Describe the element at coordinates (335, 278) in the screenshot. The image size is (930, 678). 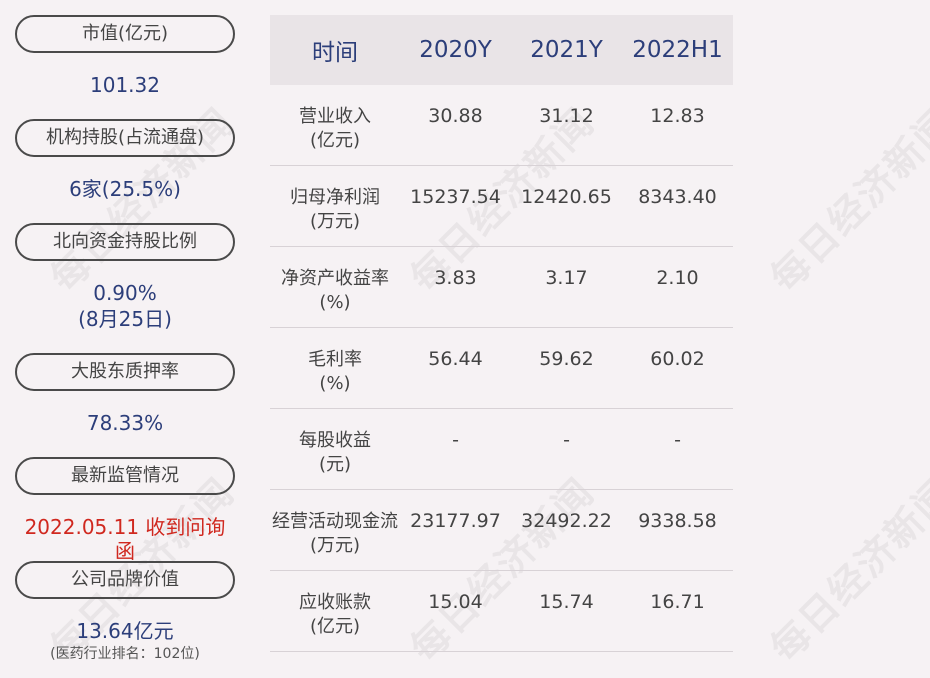
I see `row-label-name: 净资产收益率` at that location.